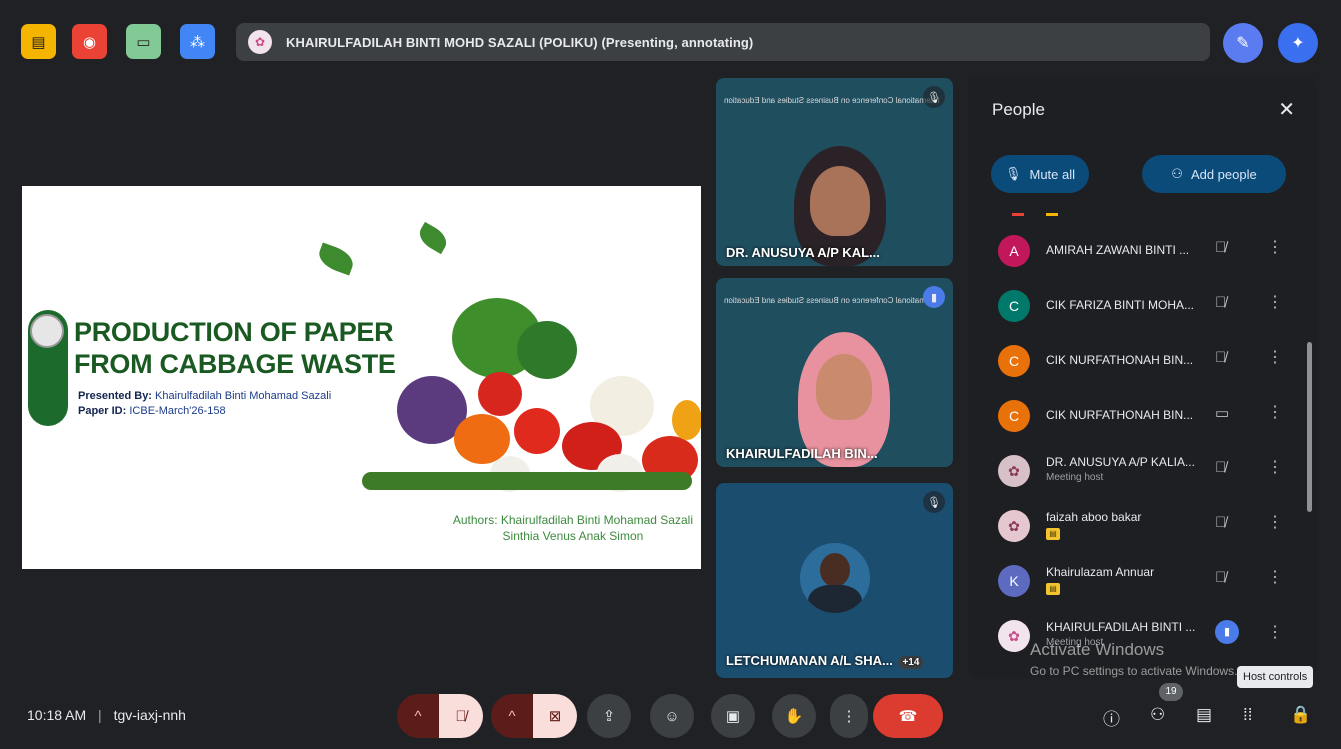  What do you see at coordinates (1052, 174) in the screenshot?
I see `mute-all-label: Mute all` at bounding box center [1052, 174].